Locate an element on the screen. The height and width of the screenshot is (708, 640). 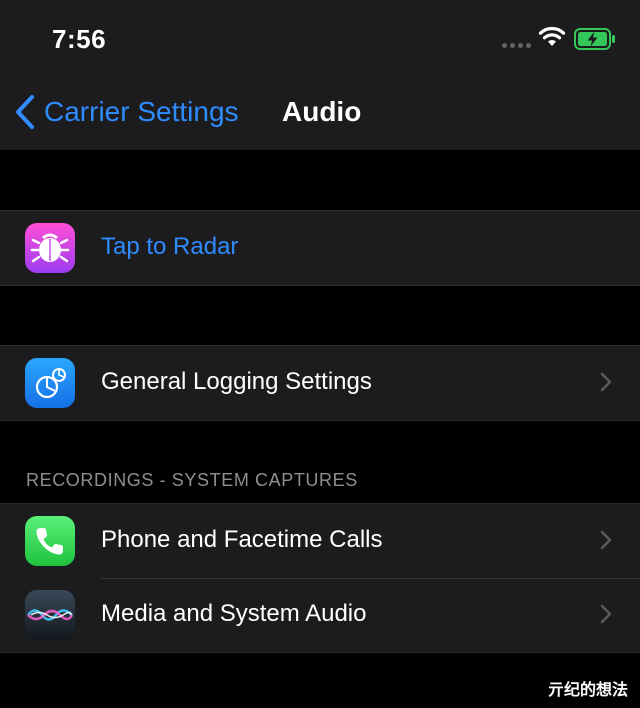
navigation-bar: Carrier Settings Audio is located at coordinates (320, 115).